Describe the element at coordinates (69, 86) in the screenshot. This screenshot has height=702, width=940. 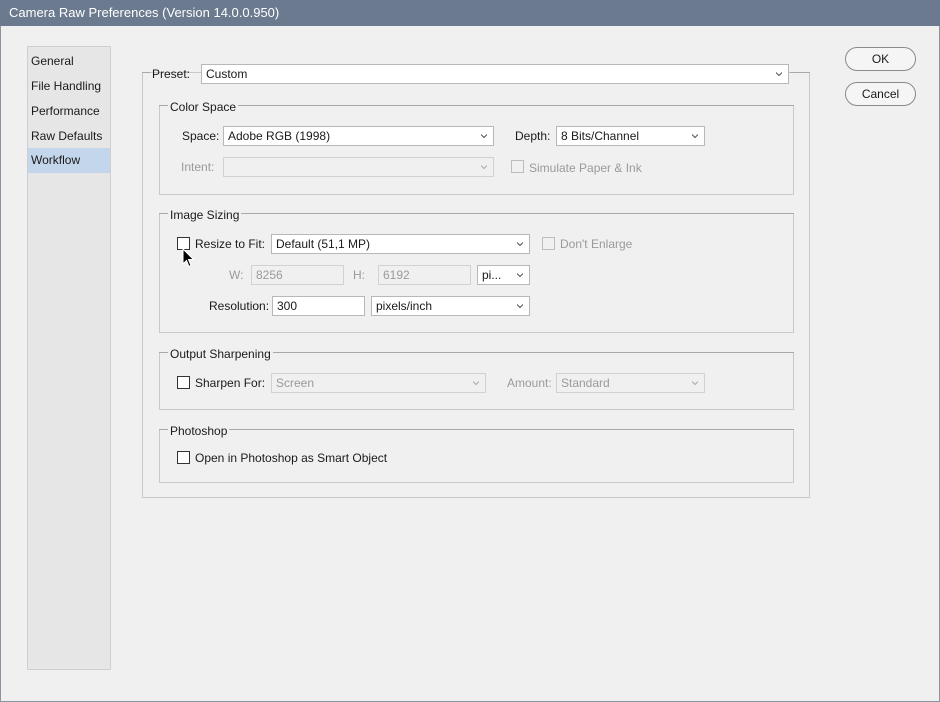
I see `sidebar-item-file-handling: File Handling` at that location.